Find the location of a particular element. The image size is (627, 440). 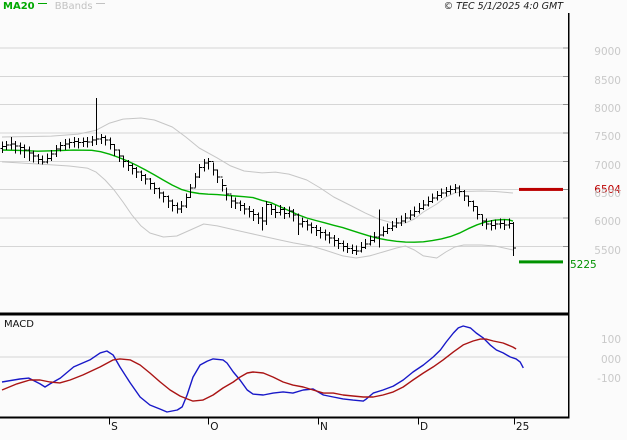

legend-ma20-swatch-icon is located at coordinates (42, 5).